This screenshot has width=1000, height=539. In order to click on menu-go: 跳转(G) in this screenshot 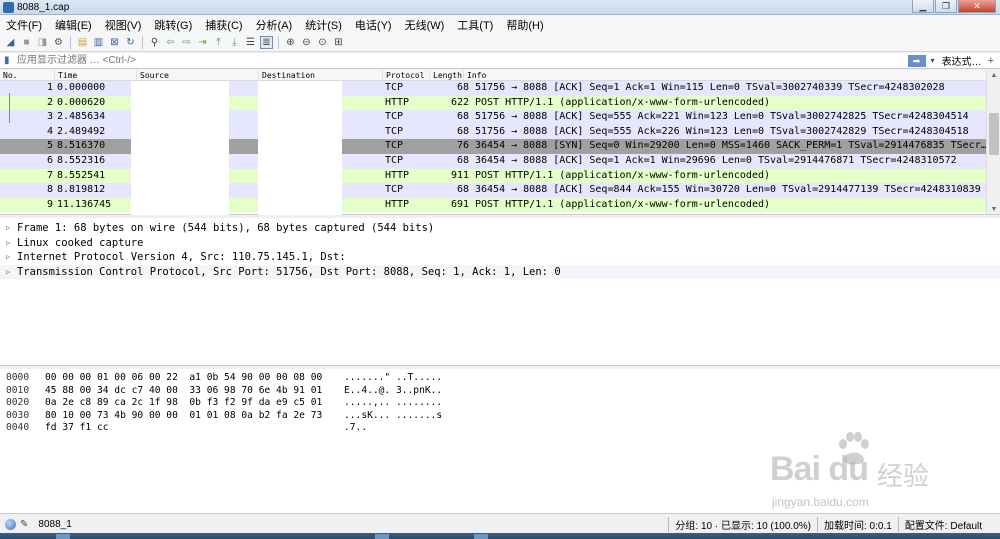, I will do `click(173, 25)`.